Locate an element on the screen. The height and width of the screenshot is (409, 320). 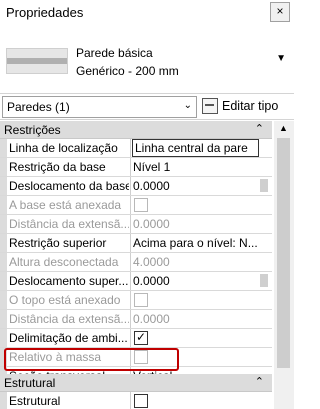
property-name: Restrição da base is located at coordinates (57, 167).